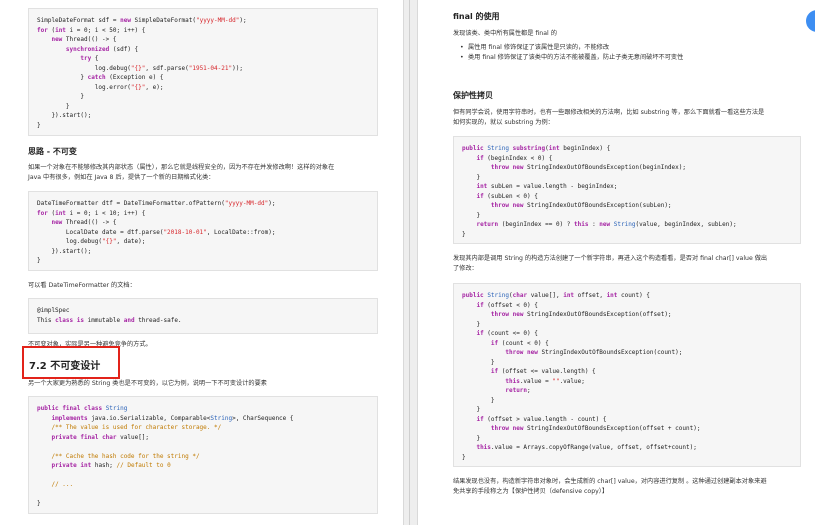 The height and width of the screenshot is (525, 815). I want to click on code-line: if (offset < 0) {, so click(507, 305).